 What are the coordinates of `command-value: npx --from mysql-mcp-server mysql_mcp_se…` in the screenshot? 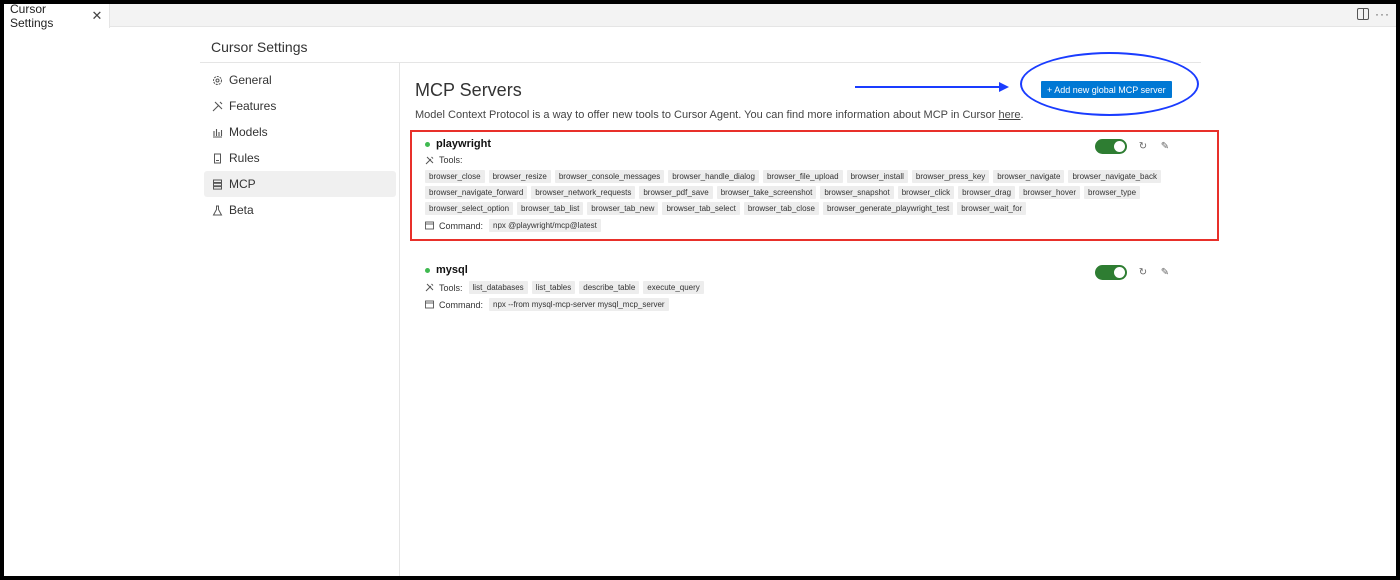 It's located at (579, 304).